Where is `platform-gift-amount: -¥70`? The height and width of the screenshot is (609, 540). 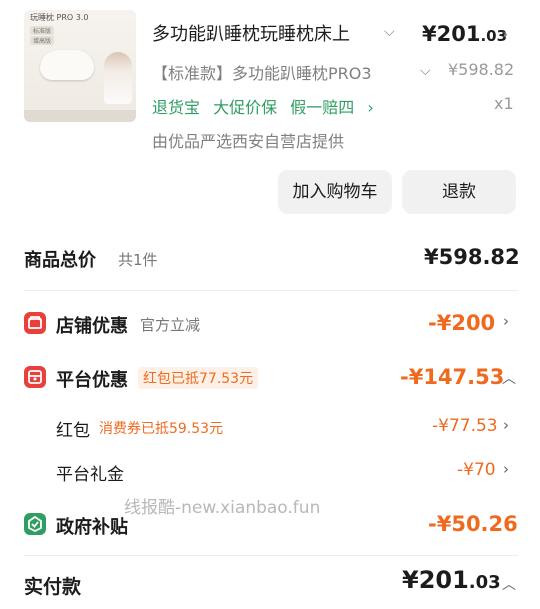 platform-gift-amount: -¥70 is located at coordinates (476, 470).